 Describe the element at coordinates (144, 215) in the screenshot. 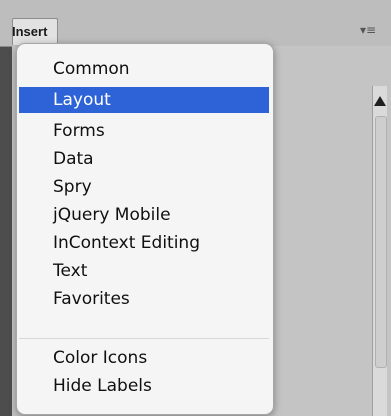

I see `menu-item-jquery-mobile: jQuery Mobile` at that location.